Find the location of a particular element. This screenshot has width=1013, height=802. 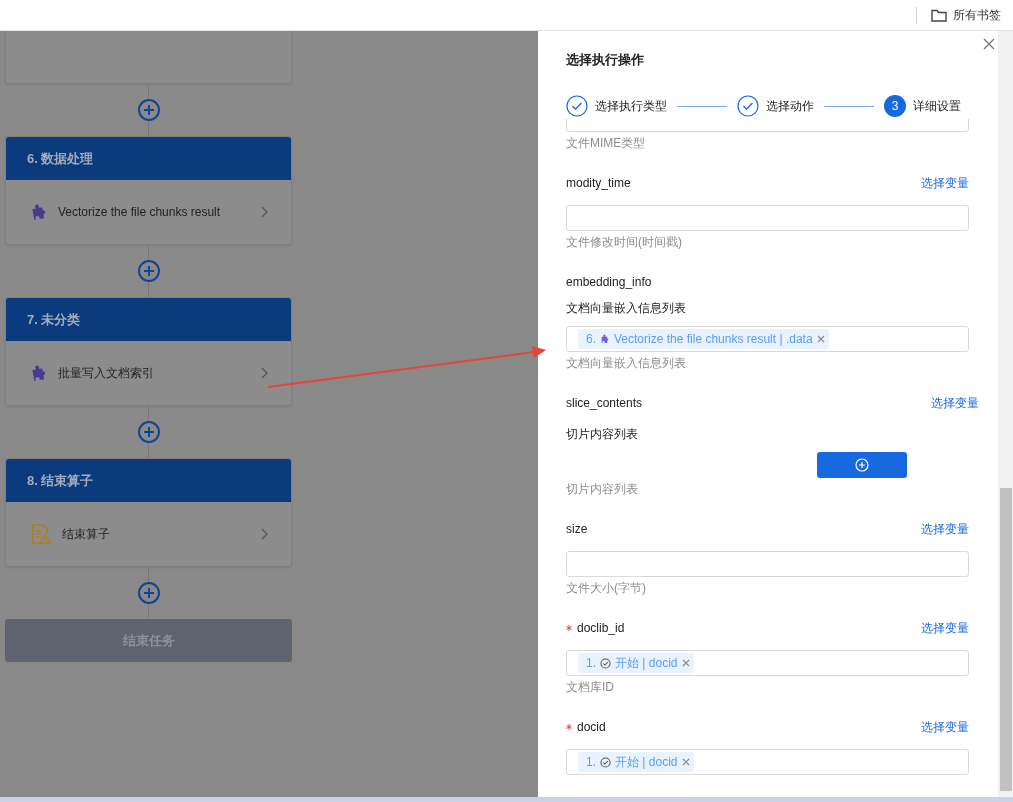

document-warning-icon is located at coordinates (41, 534).